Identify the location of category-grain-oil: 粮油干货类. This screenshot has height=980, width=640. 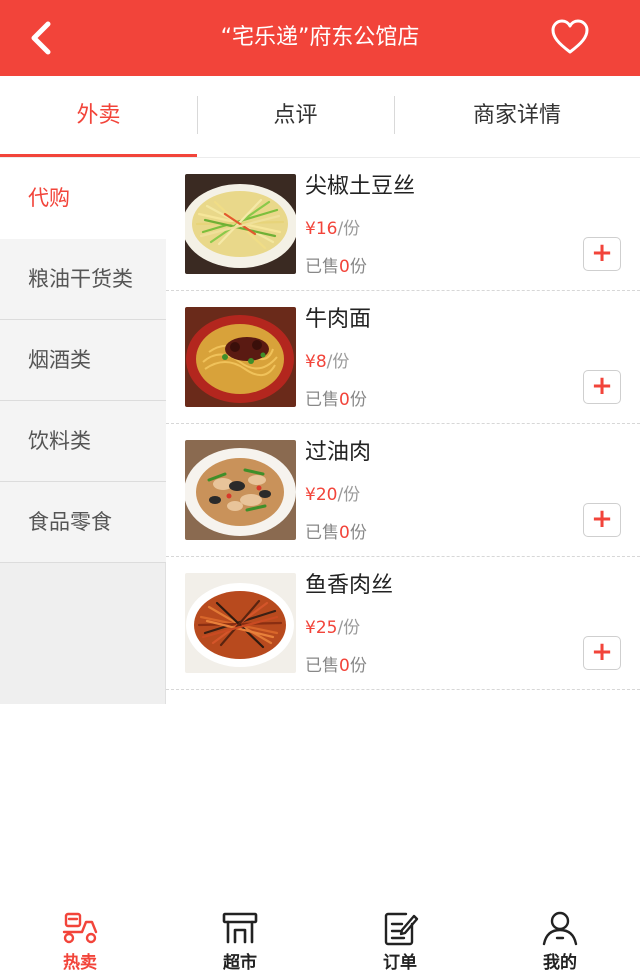
(83, 279).